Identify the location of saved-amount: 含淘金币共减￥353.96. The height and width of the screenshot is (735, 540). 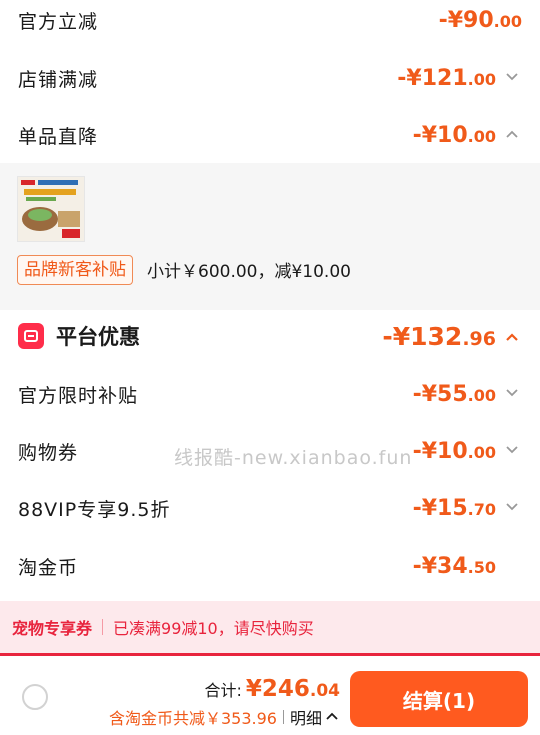
(192, 718).